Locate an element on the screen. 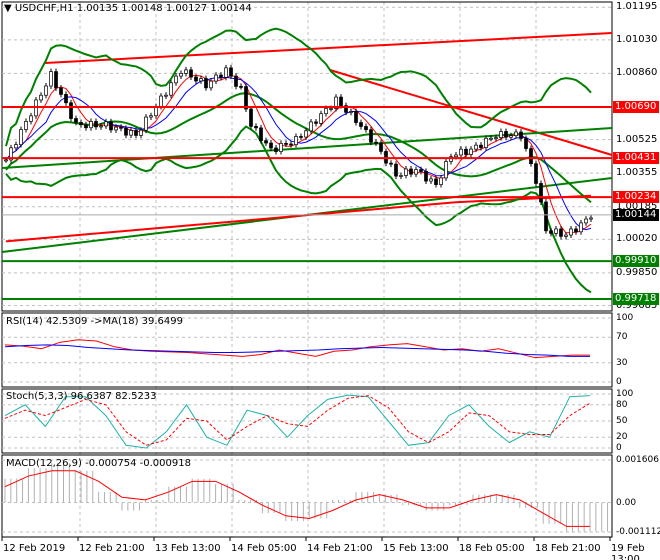 Image resolution: width=660 pixels, height=560 pixels. level-price-tag: 1.00234 is located at coordinates (636, 197).